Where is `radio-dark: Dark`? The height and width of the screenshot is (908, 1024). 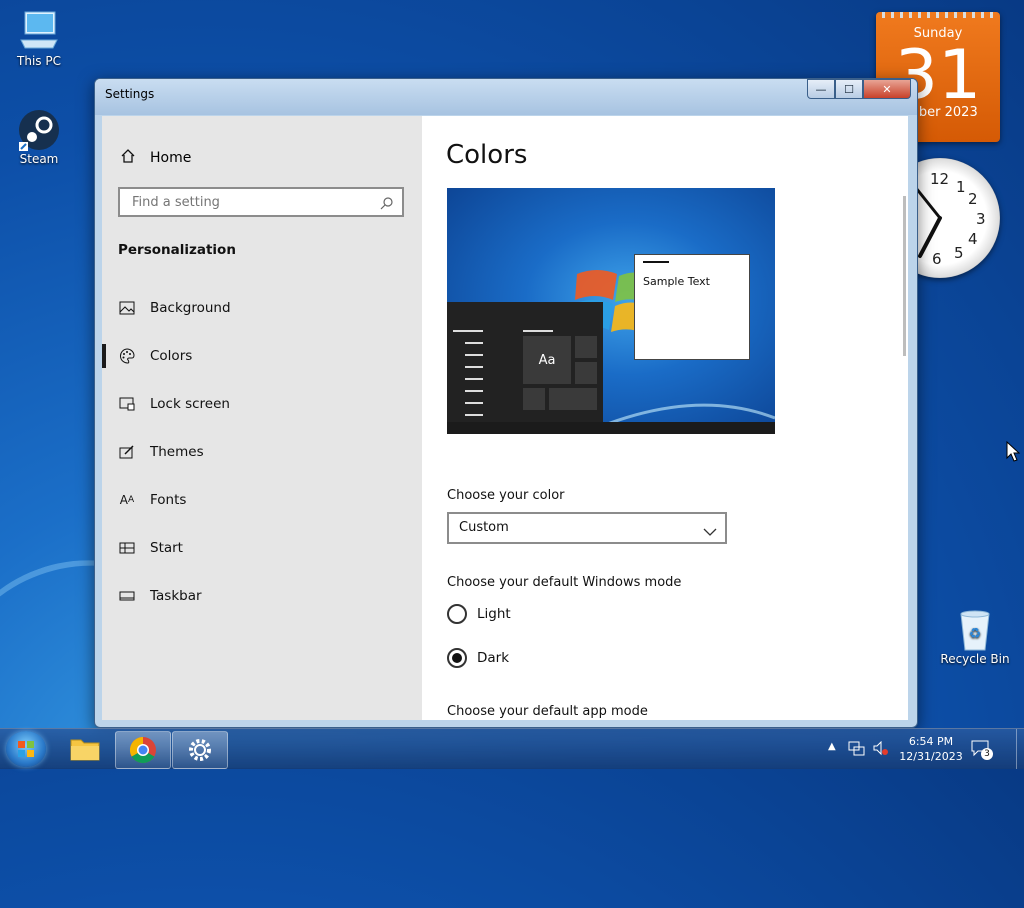
radio-dark: Dark is located at coordinates (478, 658).